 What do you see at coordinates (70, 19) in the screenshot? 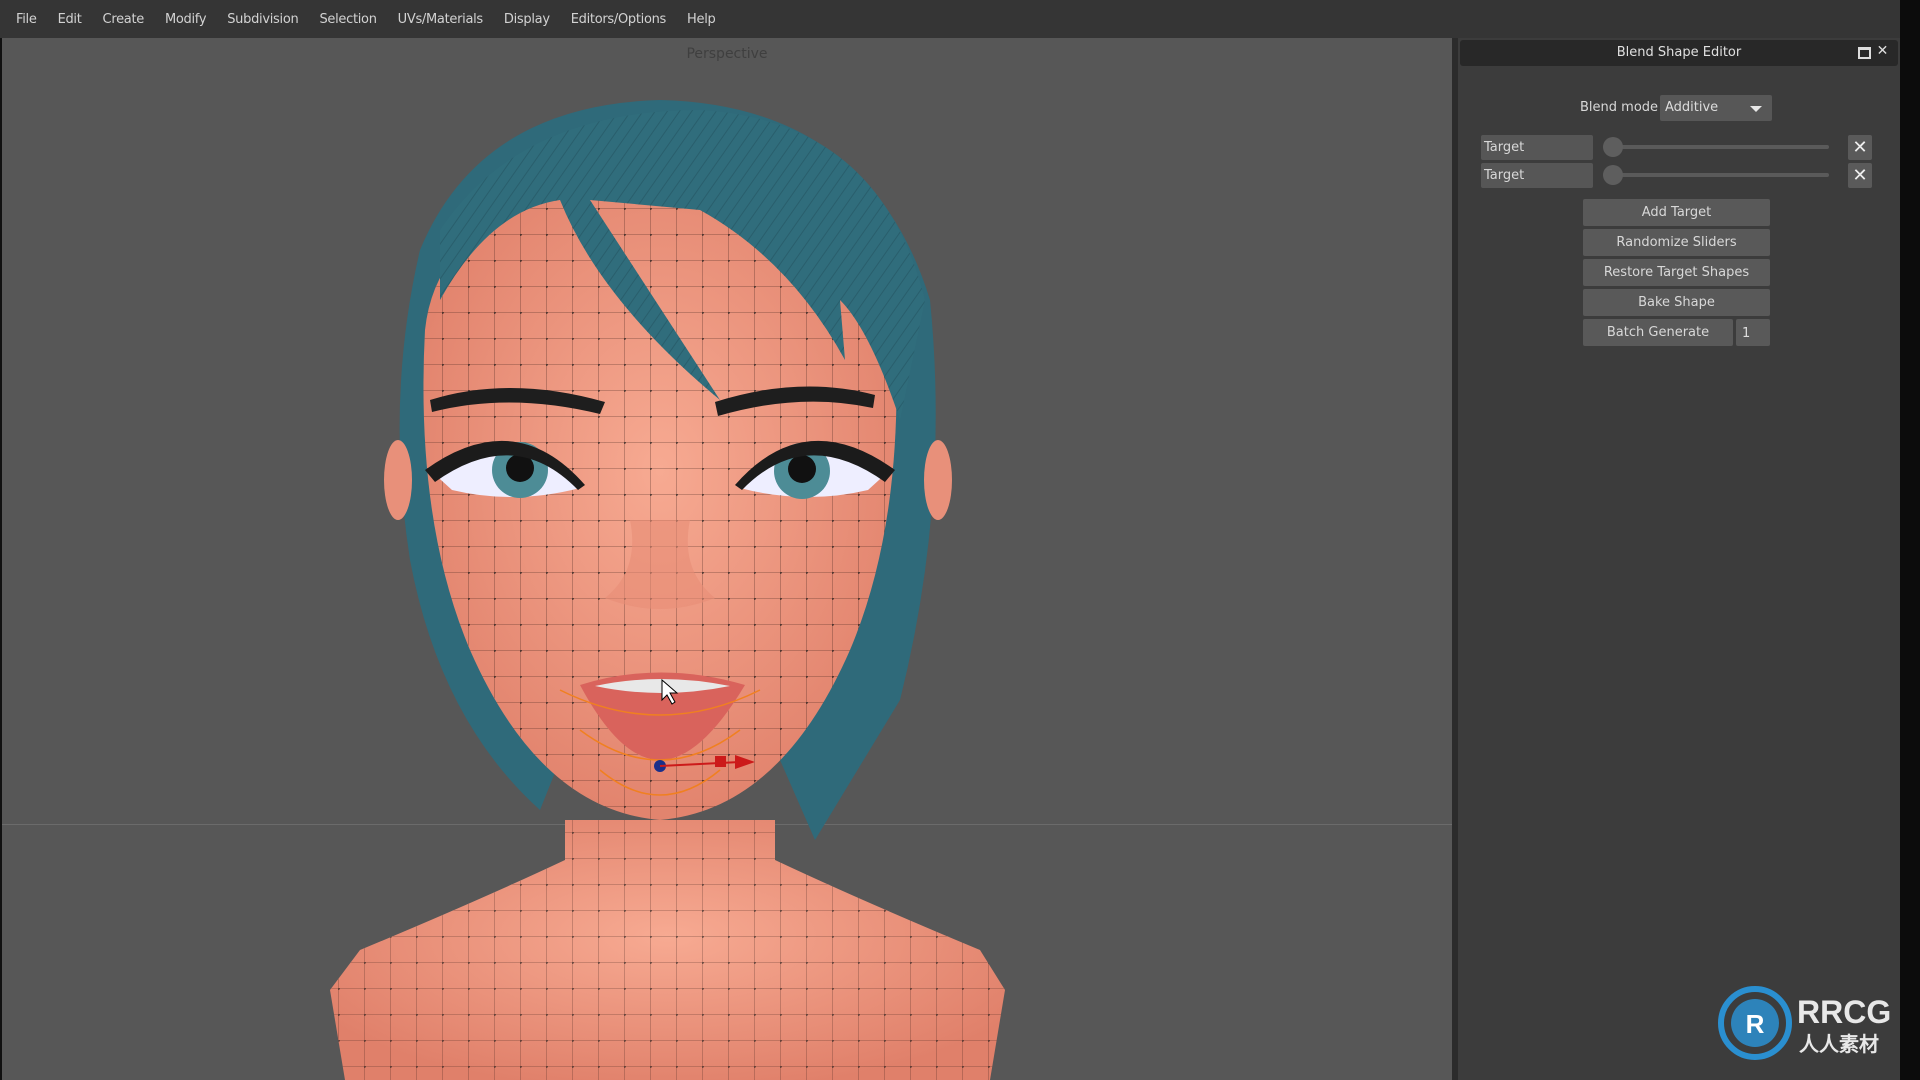
I see `menu-edit: Edit` at bounding box center [70, 19].